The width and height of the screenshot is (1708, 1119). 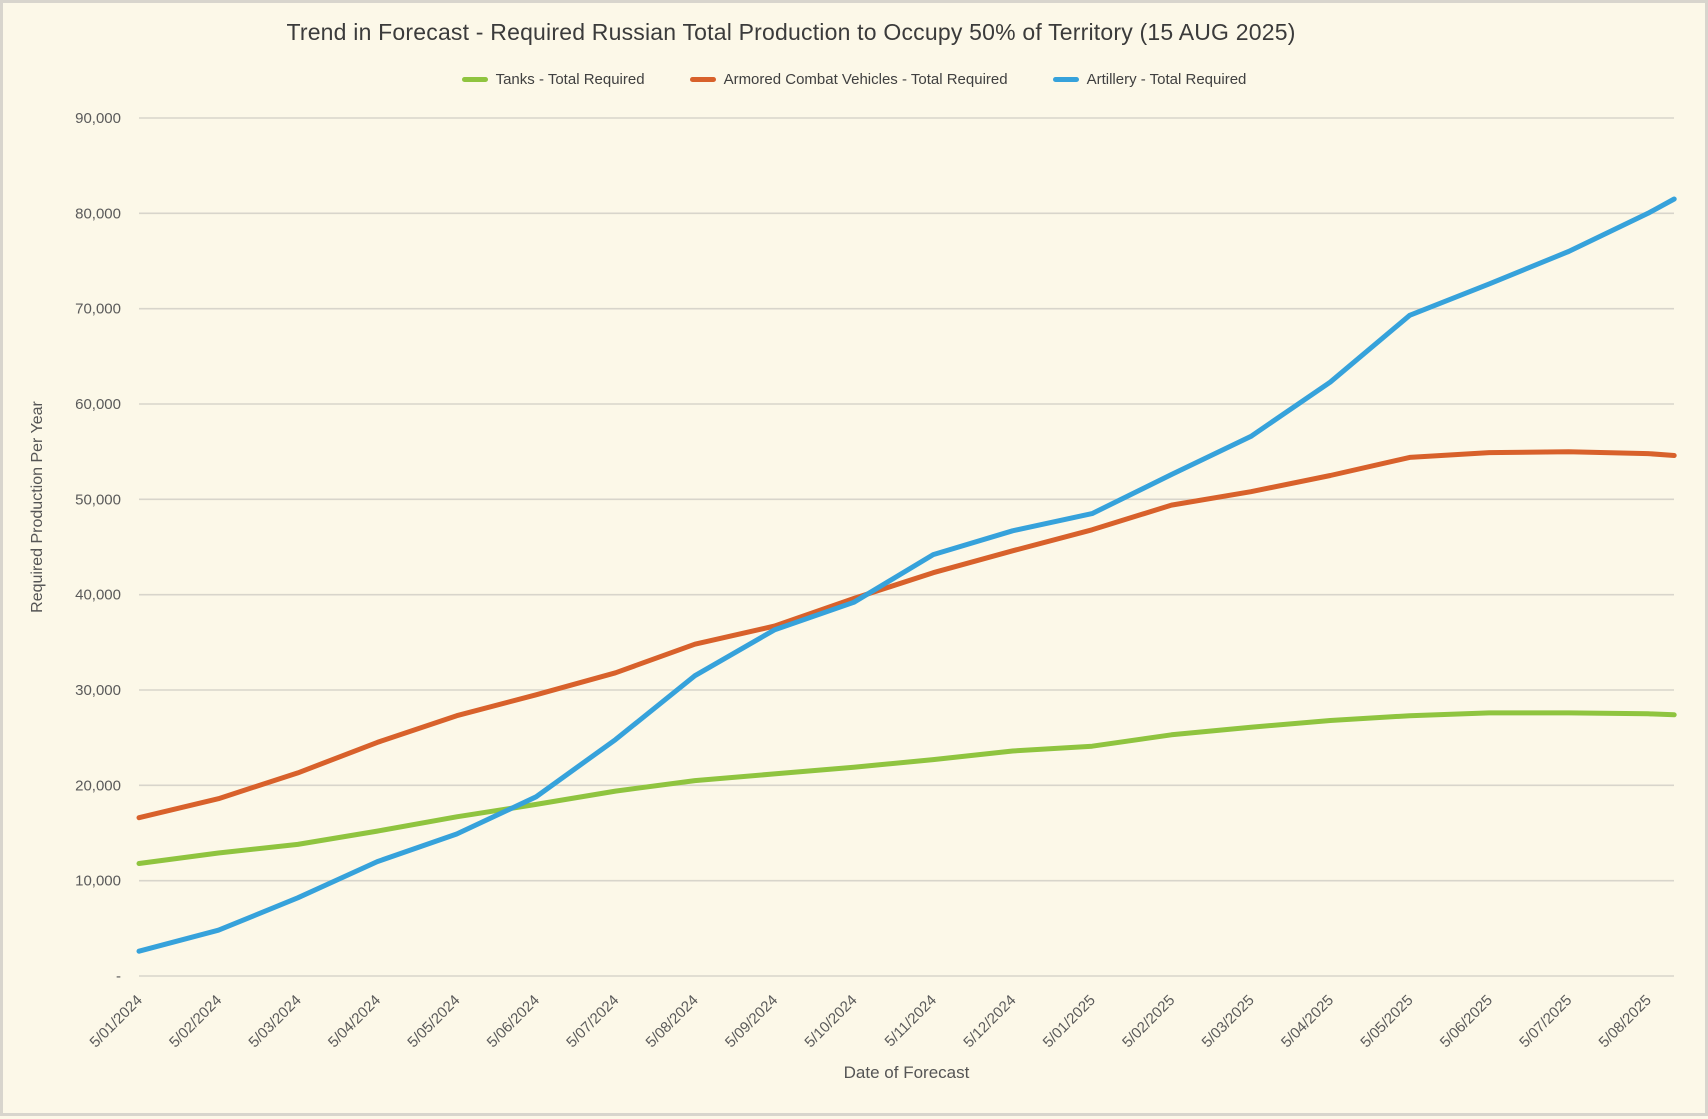 I want to click on x-tick-label: 5/04/2025, so click(x=1307, y=1021).